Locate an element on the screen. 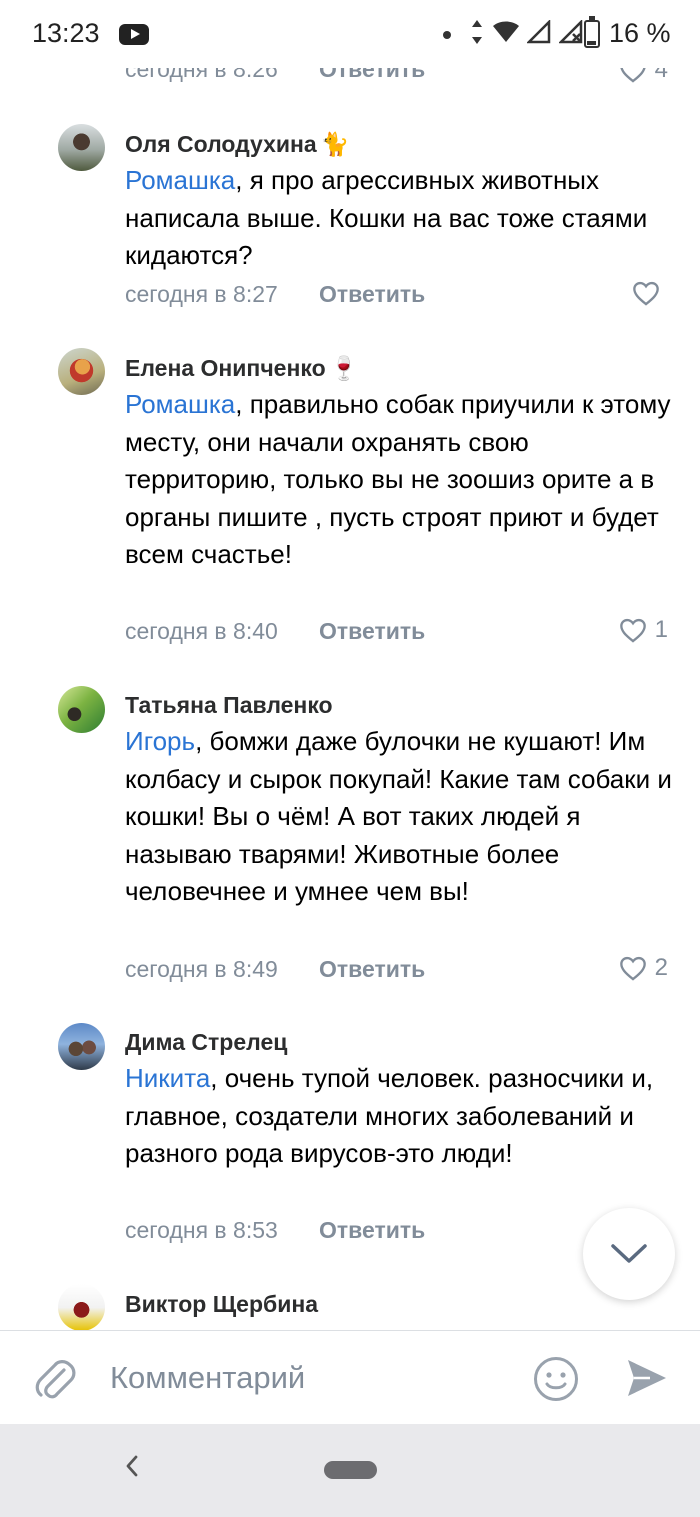 Image resolution: width=700 pixels, height=1517 pixels. comment-author: Виктор Щербина is located at coordinates (221, 1304).